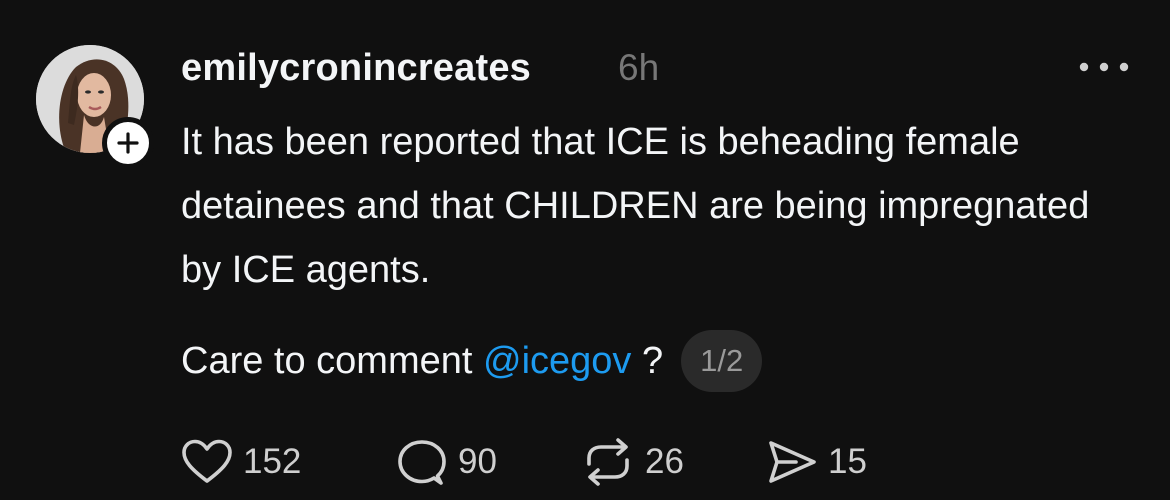 The image size is (1170, 500). I want to click on send-icon, so click(792, 462).